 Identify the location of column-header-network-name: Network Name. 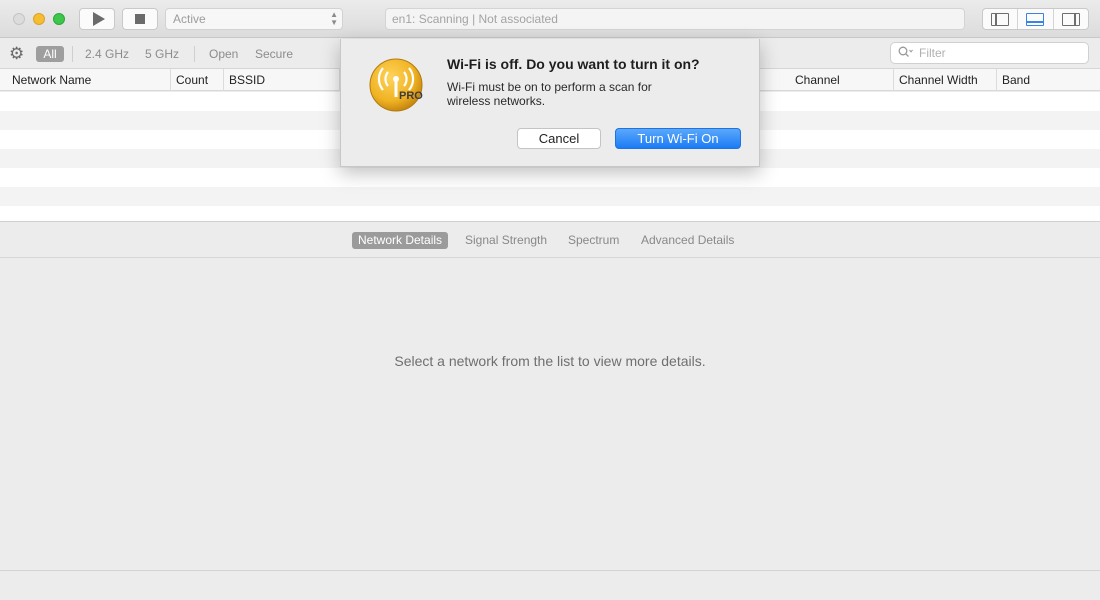
(89, 80).